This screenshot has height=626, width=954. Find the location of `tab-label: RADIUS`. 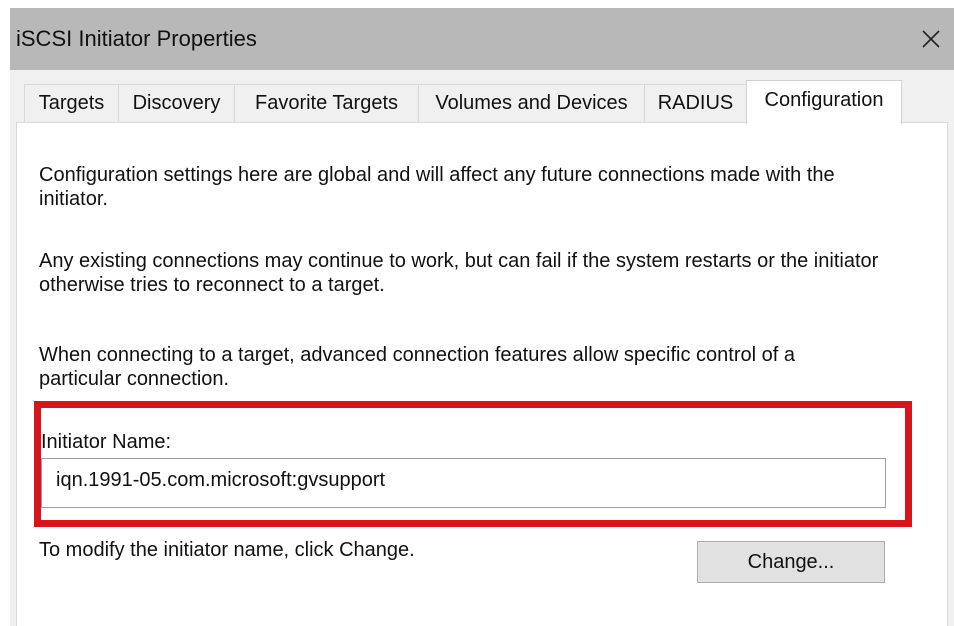

tab-label: RADIUS is located at coordinates (695, 103).